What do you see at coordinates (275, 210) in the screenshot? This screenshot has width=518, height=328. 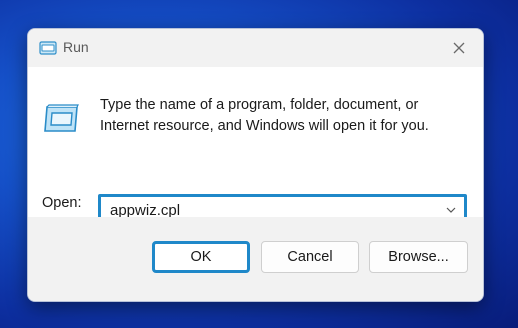 I see `open-input: appwiz.cpl` at bounding box center [275, 210].